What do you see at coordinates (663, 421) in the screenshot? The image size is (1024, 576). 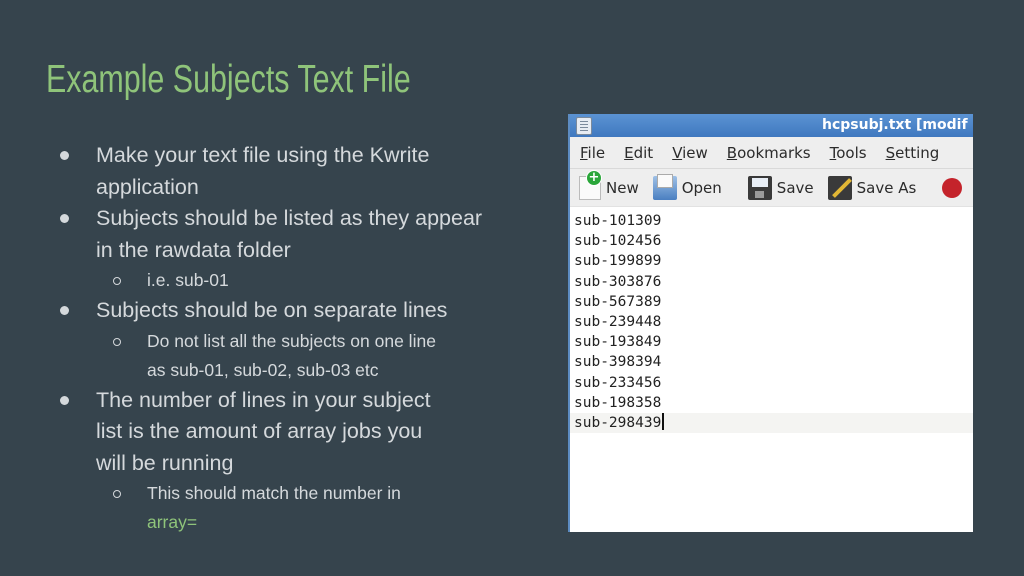 I see `text-caret` at bounding box center [663, 421].